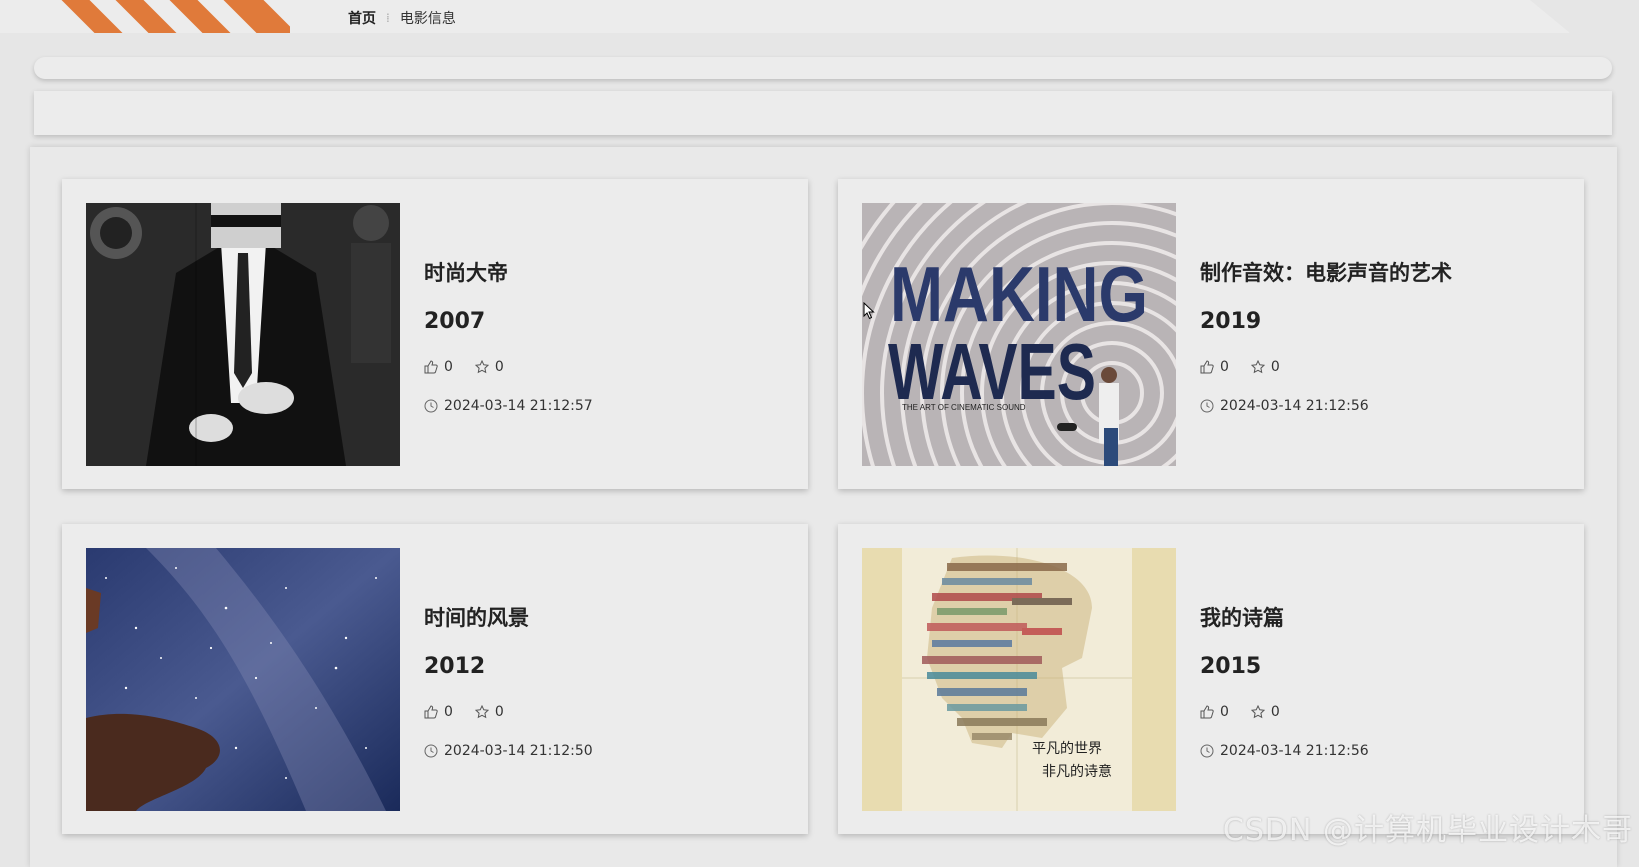 The image size is (1639, 867). What do you see at coordinates (476, 617) in the screenshot?
I see `movie-title: 时间的风景` at bounding box center [476, 617].